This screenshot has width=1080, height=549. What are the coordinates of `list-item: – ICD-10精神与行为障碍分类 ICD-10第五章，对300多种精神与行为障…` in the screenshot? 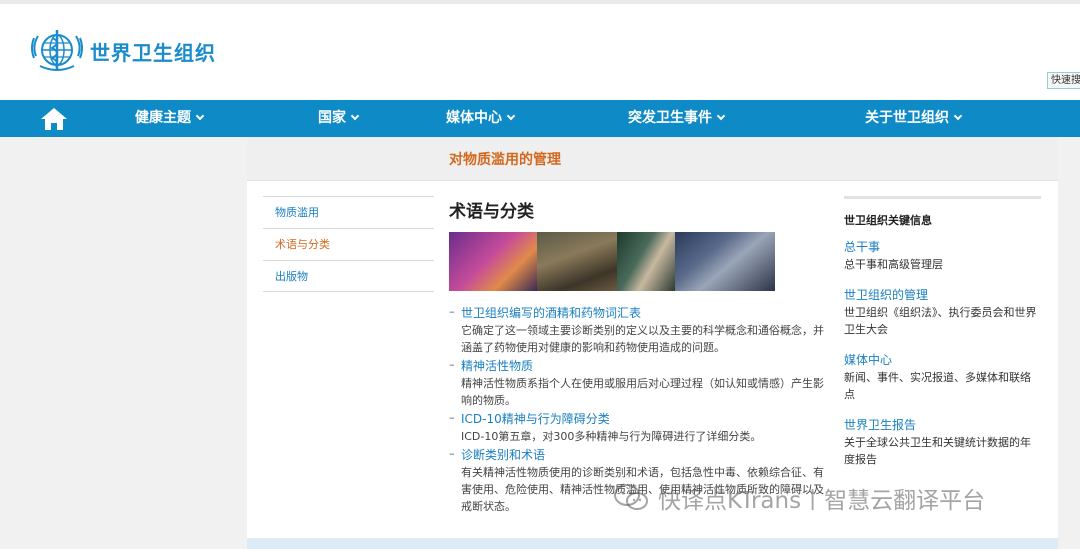 It's located at (637, 428).